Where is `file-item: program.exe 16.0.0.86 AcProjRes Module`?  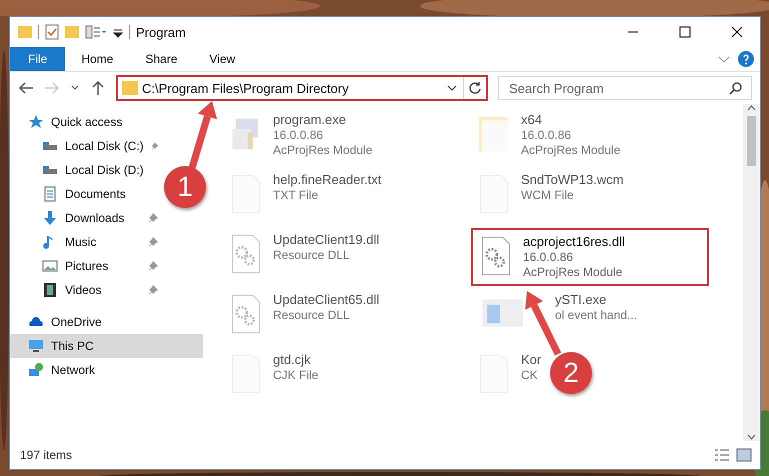 file-item: program.exe 16.0.0.86 AcProjRes Module is located at coordinates (300, 137).